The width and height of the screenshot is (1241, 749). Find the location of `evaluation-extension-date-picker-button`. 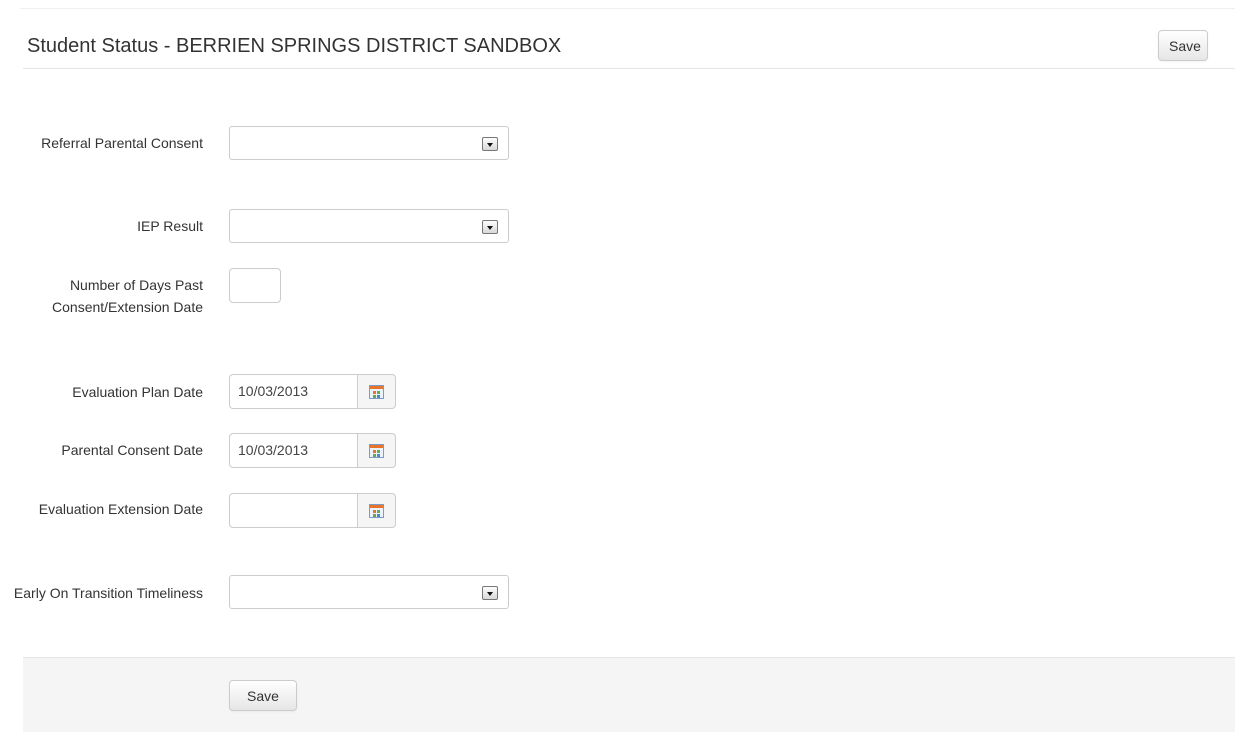

evaluation-extension-date-picker-button is located at coordinates (376, 510).